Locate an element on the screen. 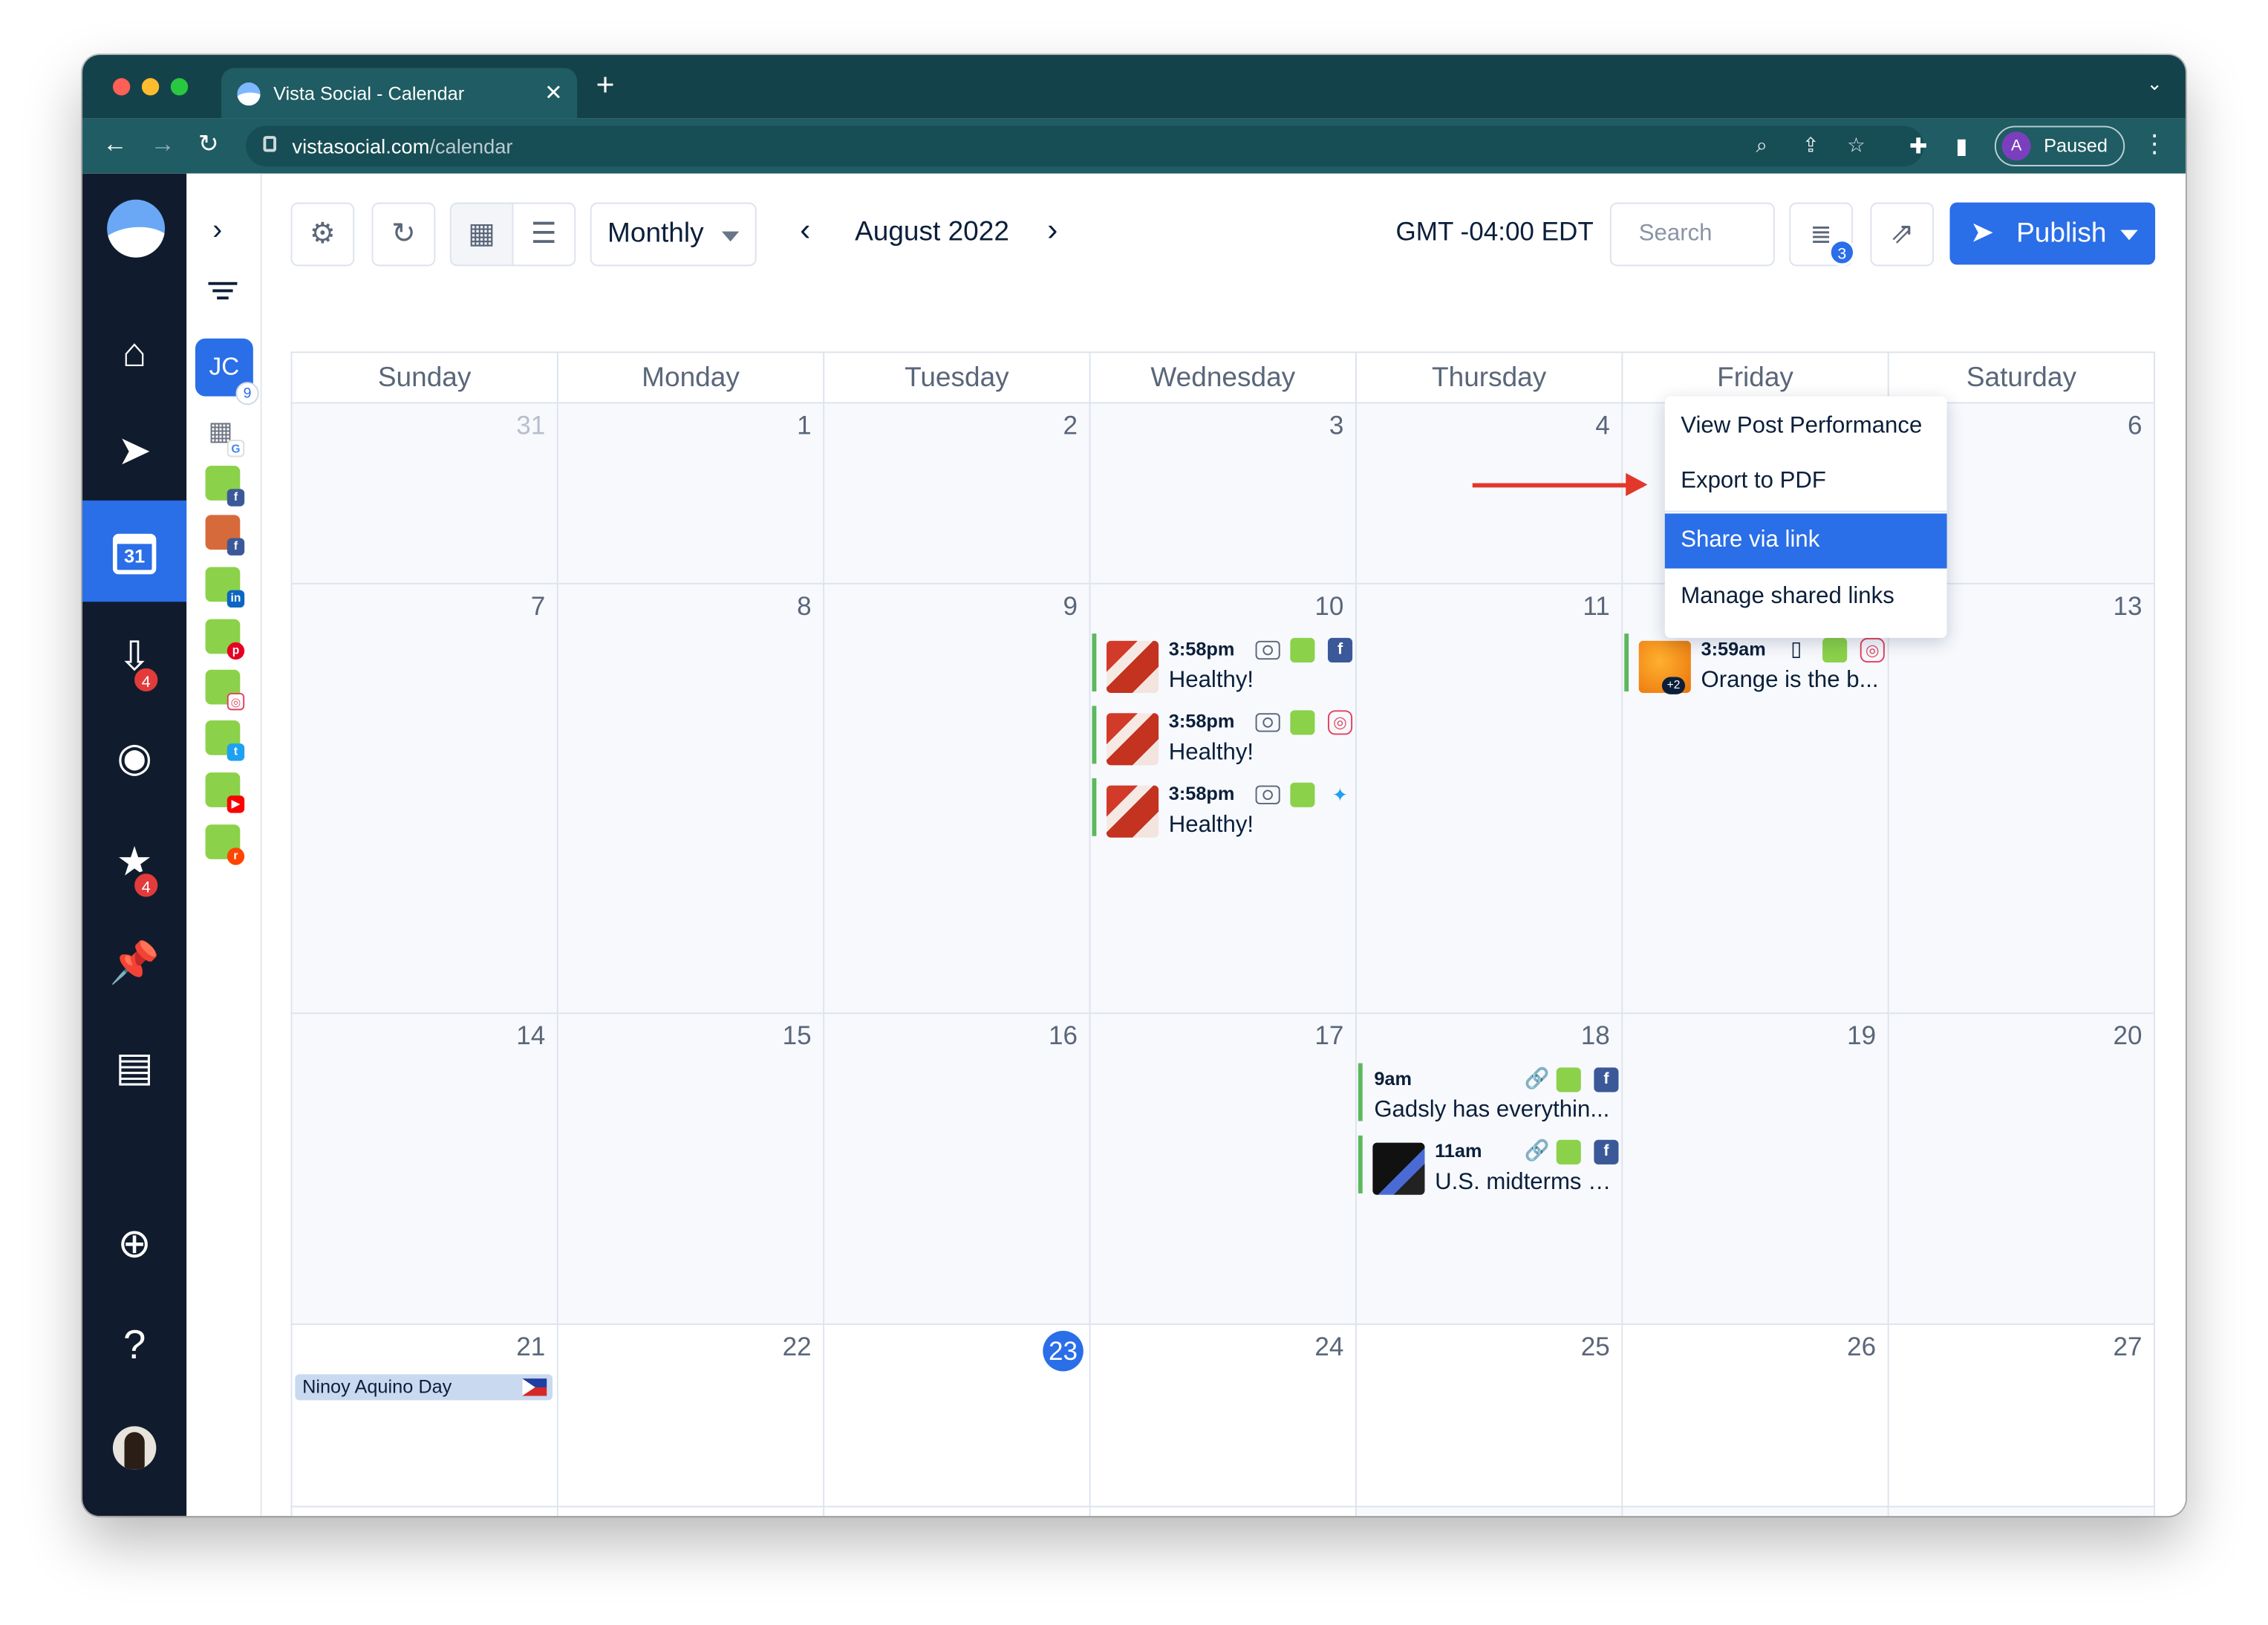  day-cell: 28 is located at coordinates (425, 1512).